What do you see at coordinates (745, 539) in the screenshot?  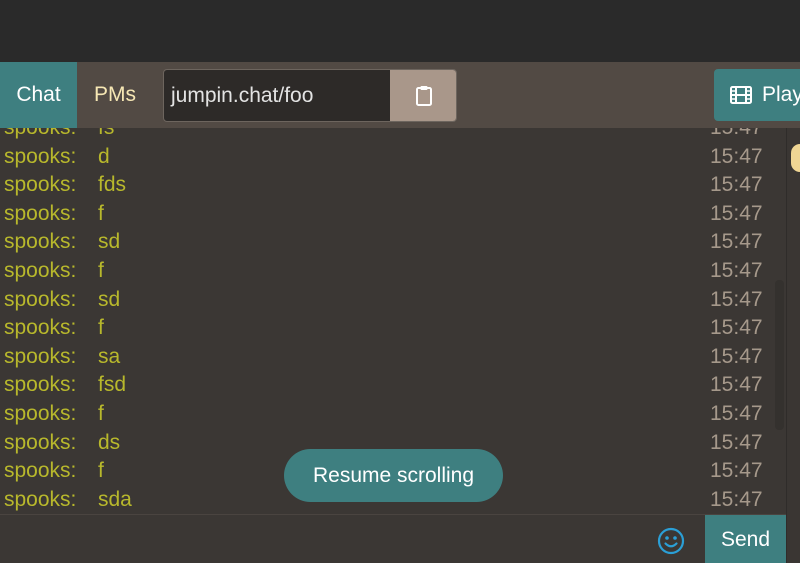 I see `send-button: Send` at bounding box center [745, 539].